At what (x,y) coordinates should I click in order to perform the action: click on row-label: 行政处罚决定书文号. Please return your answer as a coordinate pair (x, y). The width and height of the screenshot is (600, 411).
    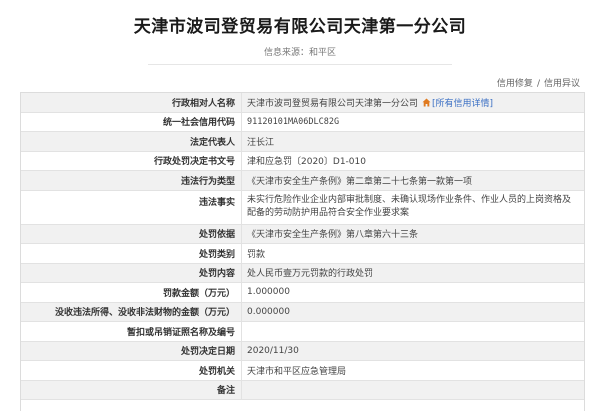
    Looking at the image, I should click on (131, 160).